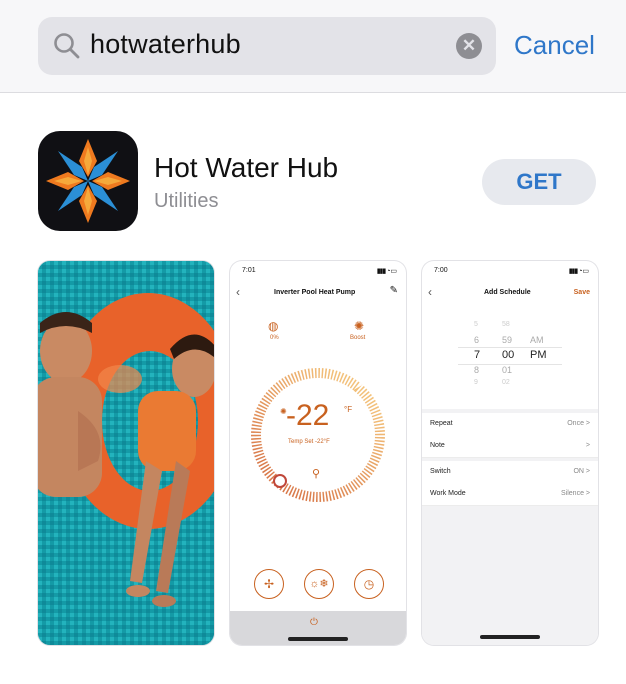 This screenshot has width=626, height=684. What do you see at coordinates (476, 382) in the screenshot?
I see `picker-hour: 9` at bounding box center [476, 382].